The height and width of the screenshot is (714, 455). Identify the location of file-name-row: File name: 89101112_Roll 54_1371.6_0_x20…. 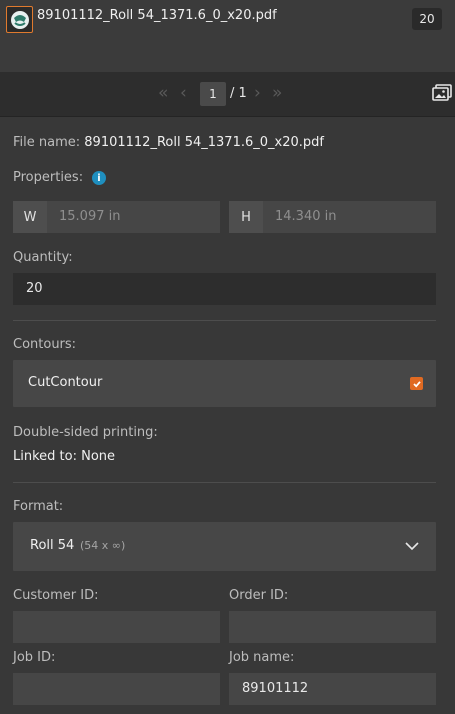
(168, 142).